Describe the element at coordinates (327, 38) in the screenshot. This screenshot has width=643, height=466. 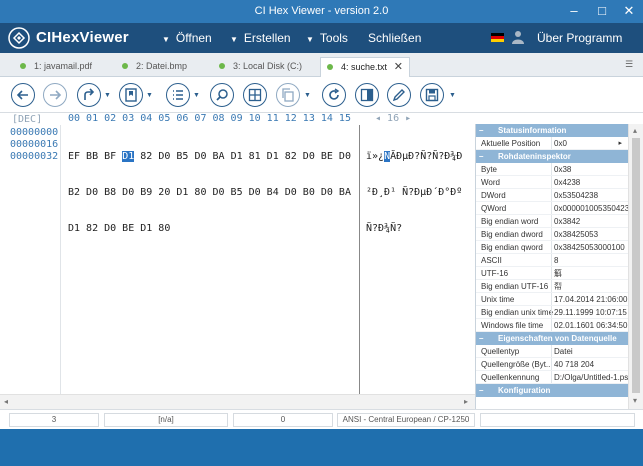
I see `menu-tools: ▼ Tools` at that location.